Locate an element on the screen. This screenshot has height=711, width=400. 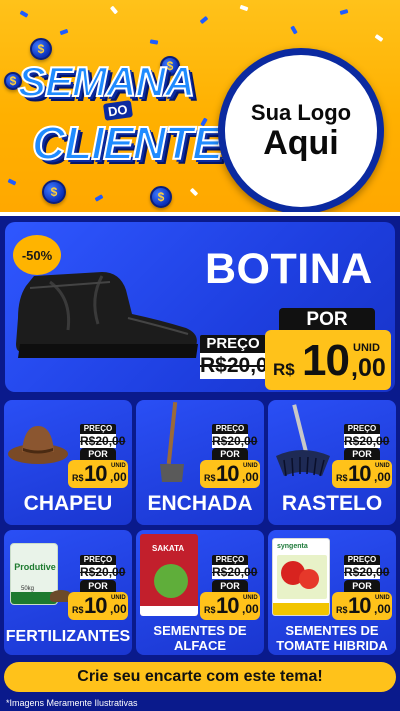
semana-do-cliente-logo: SEMANA DO CLIENTE is located at coordinates (119, 122).